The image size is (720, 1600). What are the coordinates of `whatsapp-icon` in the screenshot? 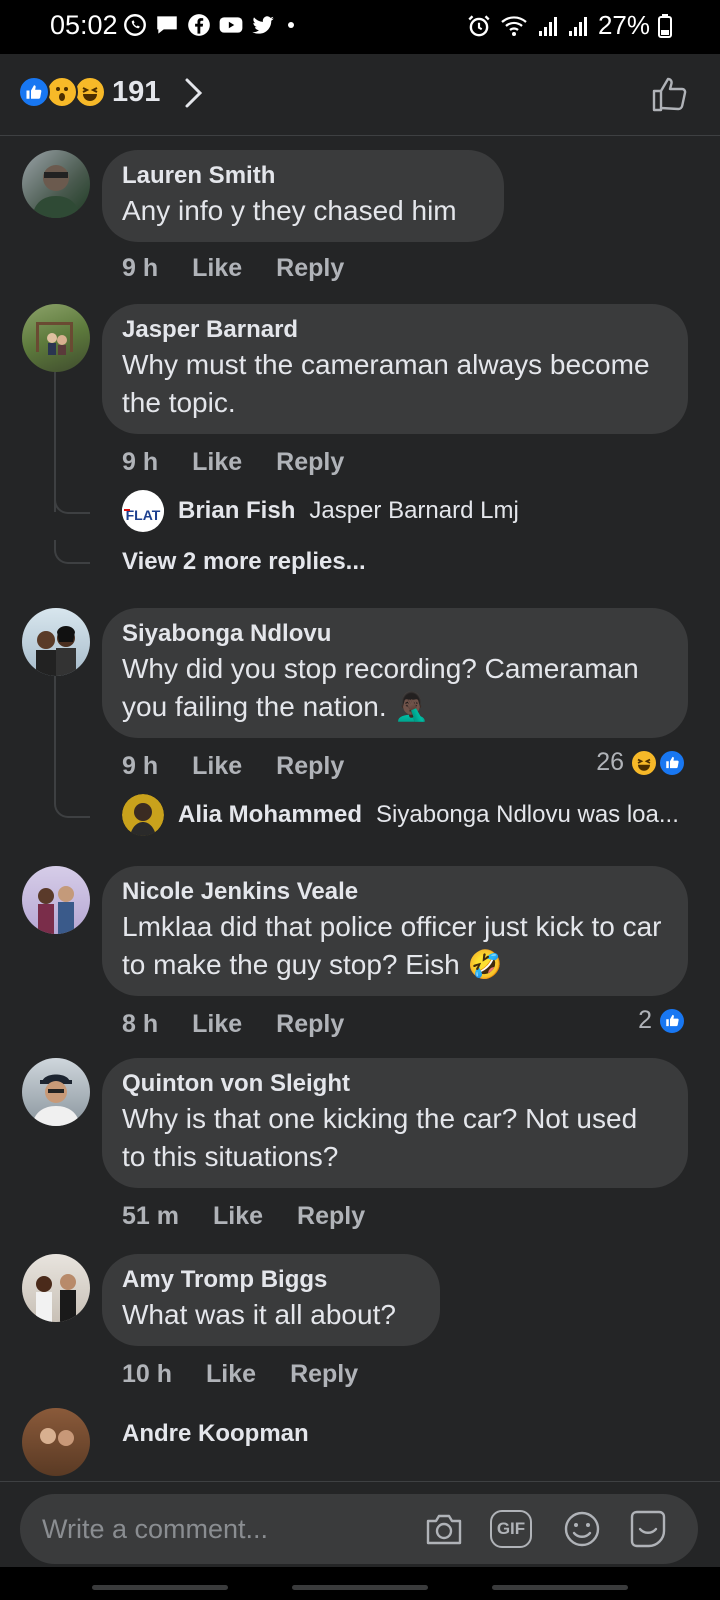 It's located at (135, 25).